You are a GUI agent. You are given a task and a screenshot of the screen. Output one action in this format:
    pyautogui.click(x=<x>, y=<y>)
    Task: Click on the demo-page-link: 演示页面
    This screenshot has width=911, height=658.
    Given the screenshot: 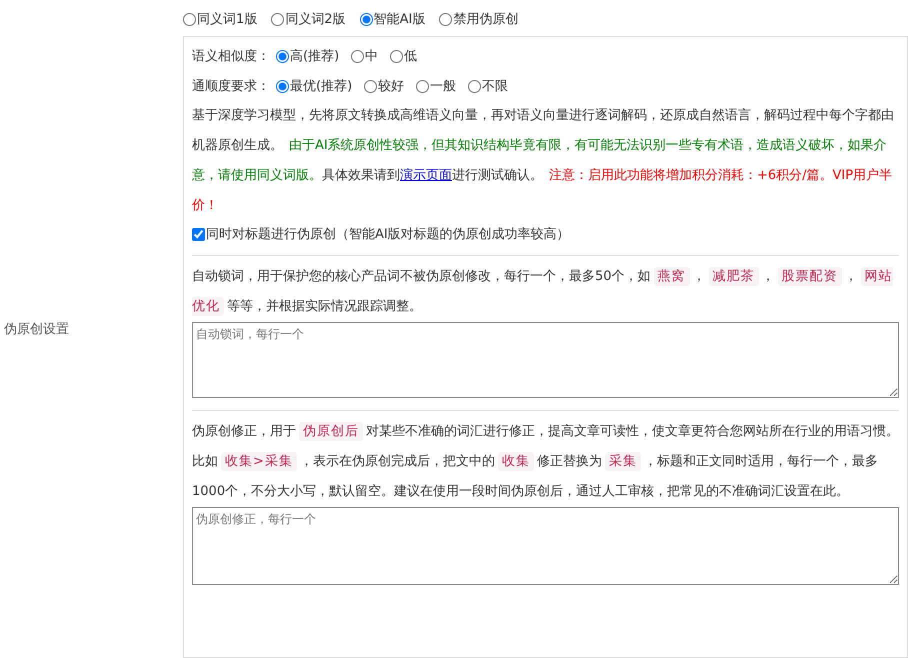 What is the action you would take?
    pyautogui.click(x=426, y=175)
    